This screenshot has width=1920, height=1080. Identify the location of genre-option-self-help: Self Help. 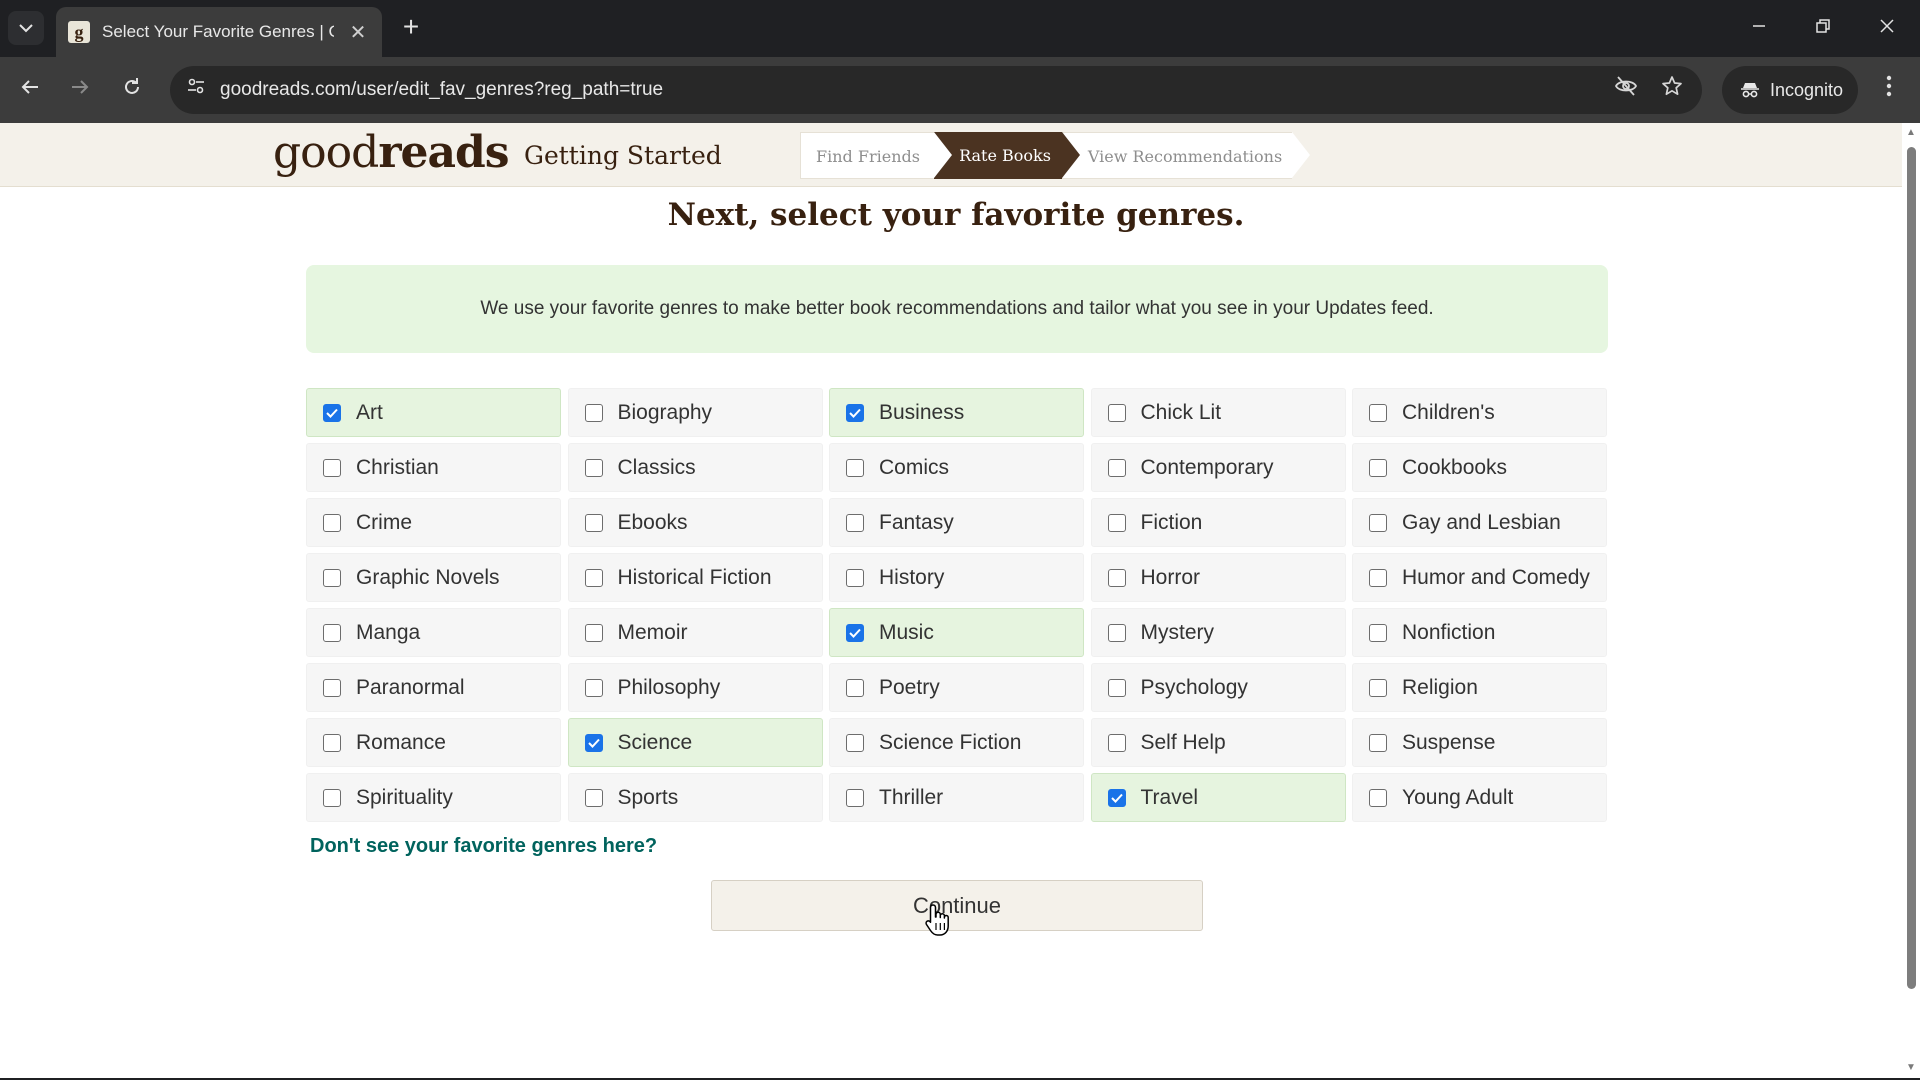
(1218, 742).